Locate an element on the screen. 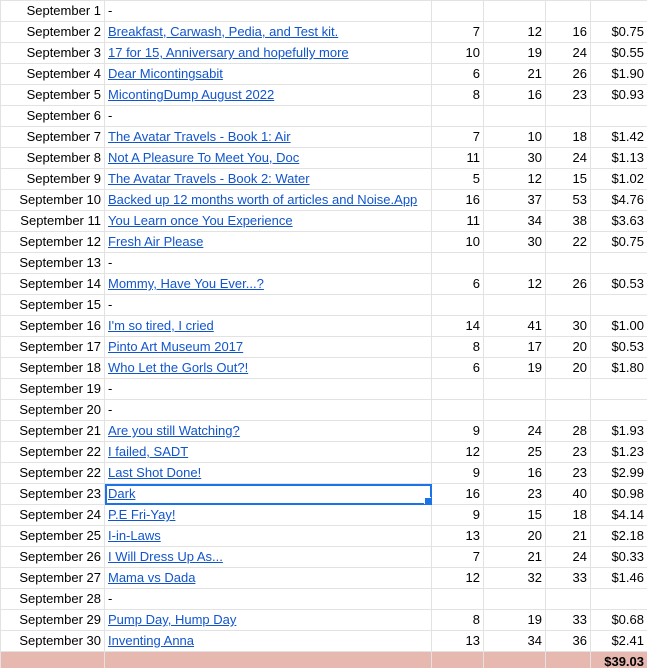 The height and width of the screenshot is (668, 647). count-cell-1: 16 is located at coordinates (457, 494).